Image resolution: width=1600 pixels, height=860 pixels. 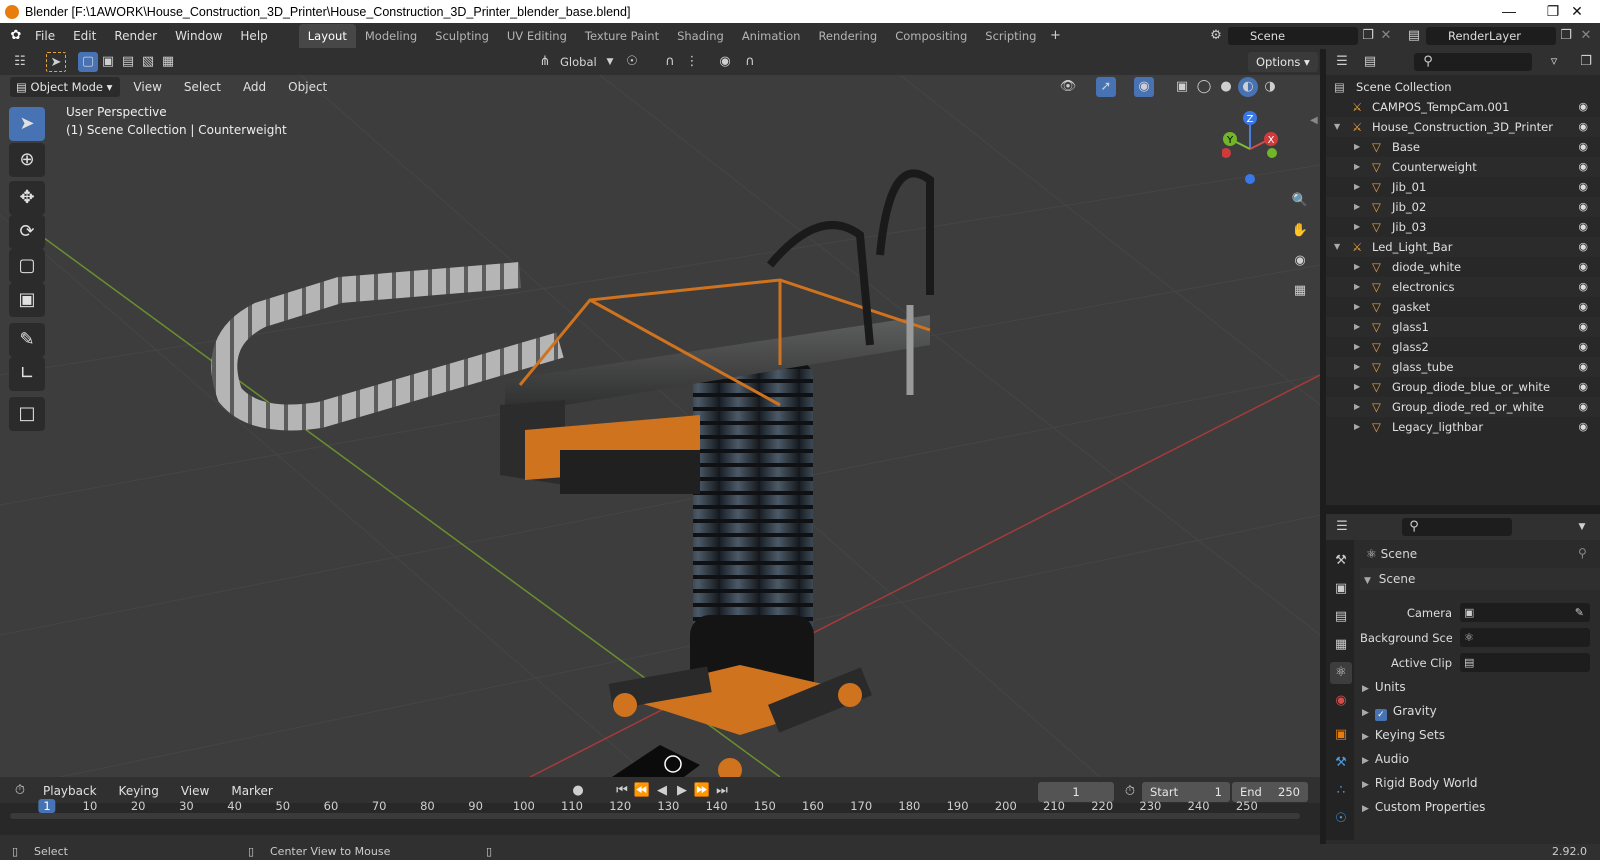 What do you see at coordinates (1582, 553) in the screenshot?
I see `pin-icon: ⚲` at bounding box center [1582, 553].